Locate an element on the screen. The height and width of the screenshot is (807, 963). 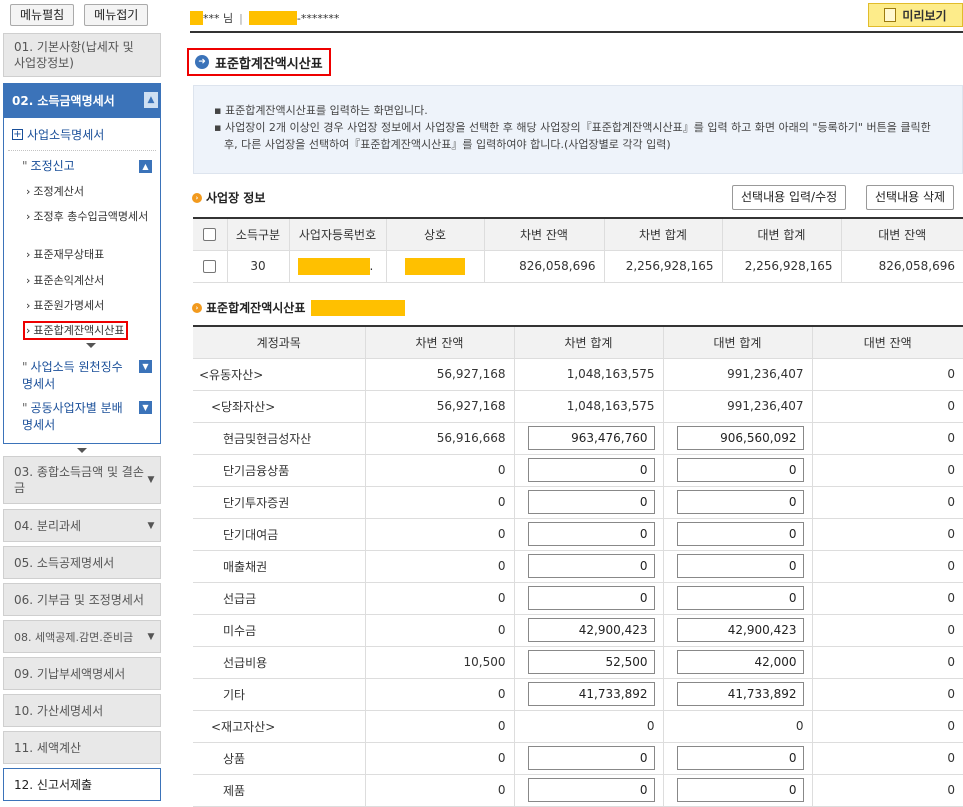
submenu-joint: " 공동사업자별 분배명세서 is located at coordinates (77, 417).